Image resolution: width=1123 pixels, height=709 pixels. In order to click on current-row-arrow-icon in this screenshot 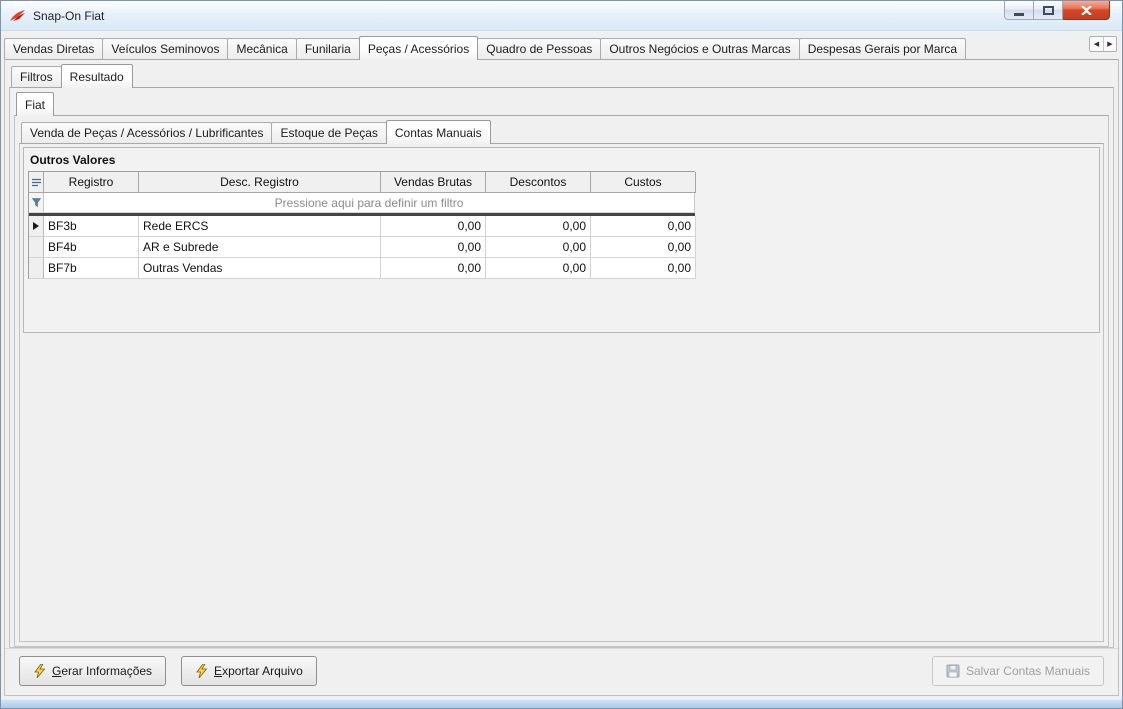, I will do `click(36, 226)`.